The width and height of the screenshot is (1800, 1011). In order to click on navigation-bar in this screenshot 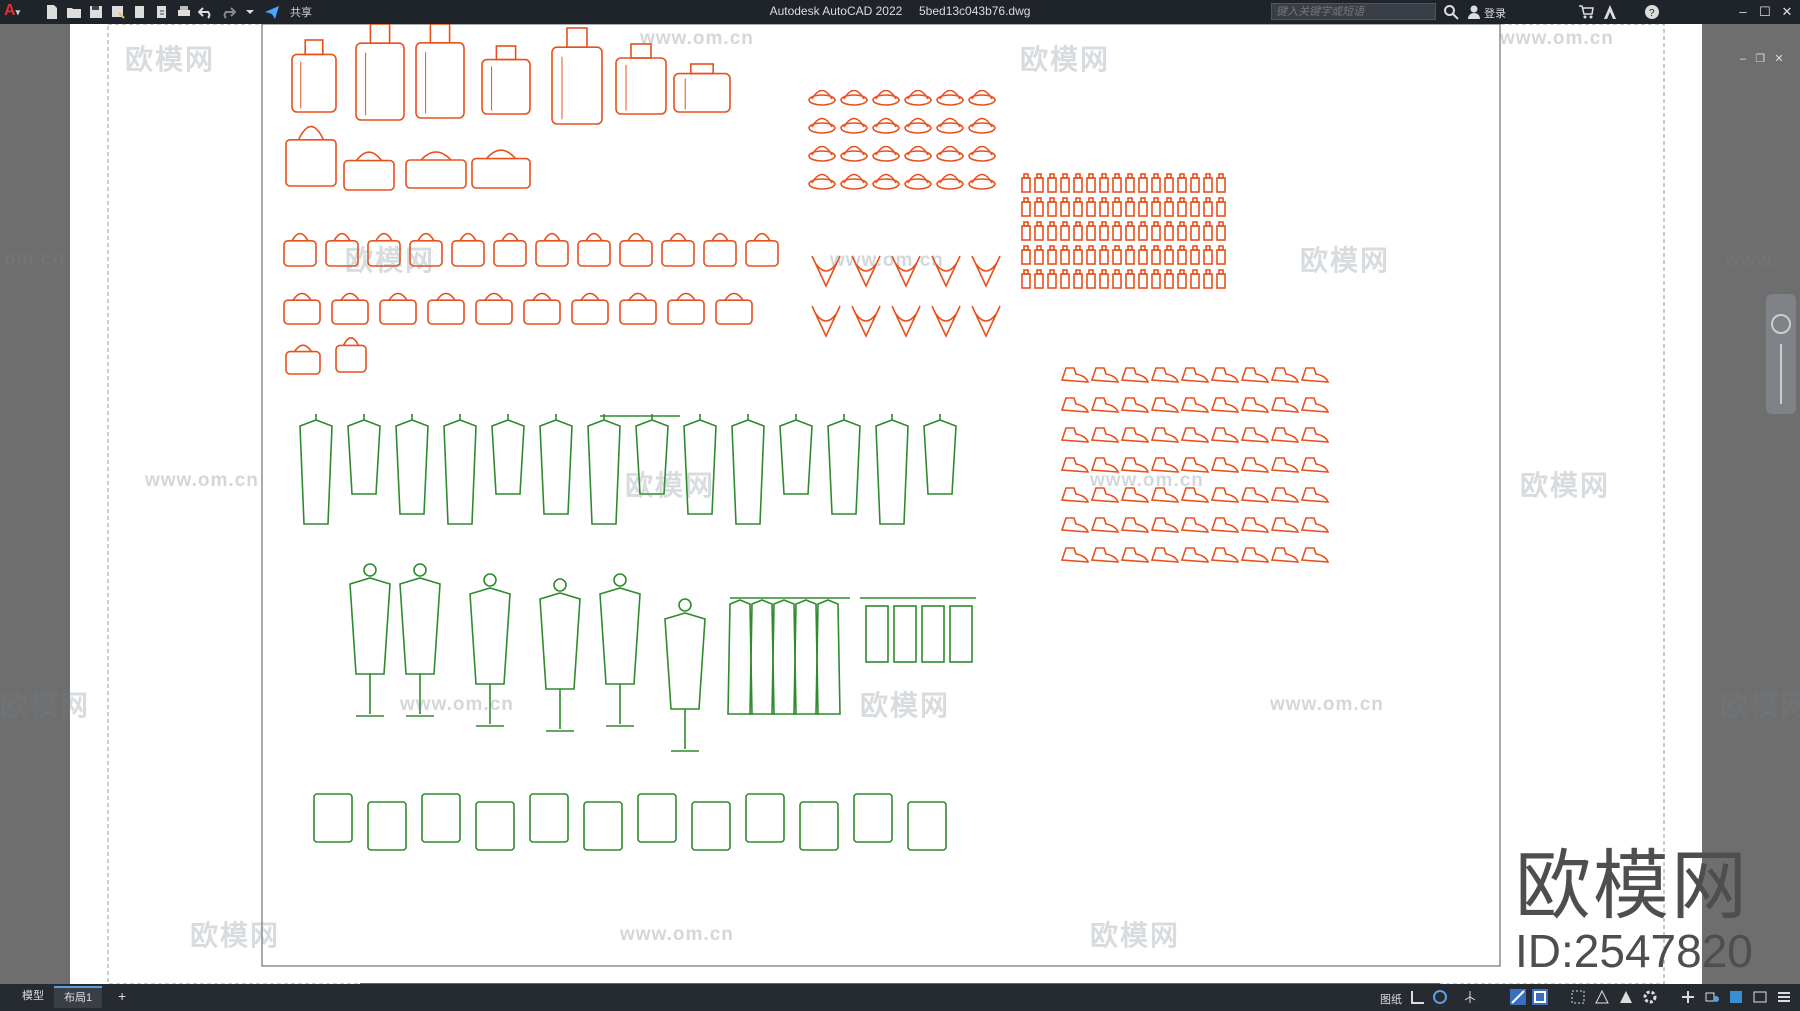, I will do `click(1781, 354)`.